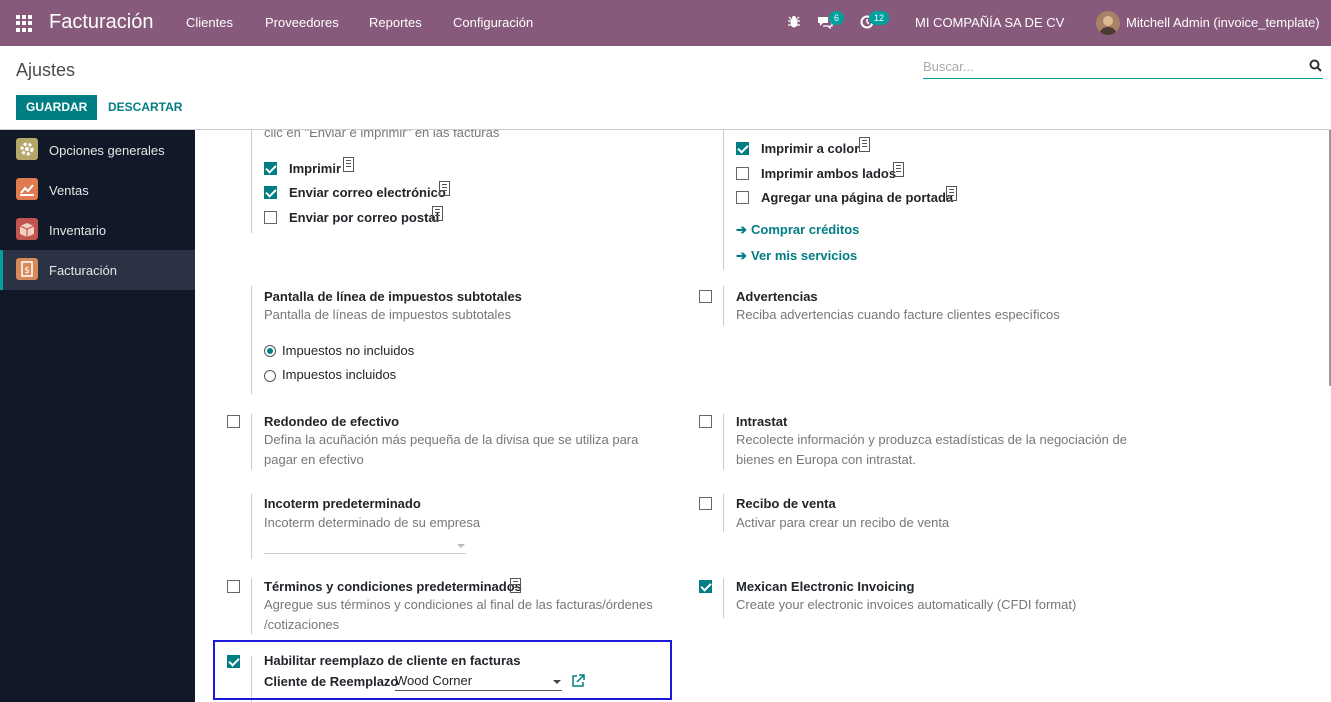  What do you see at coordinates (804, 255) in the screenshot?
I see `my-services-link: Ver mis servicios` at bounding box center [804, 255].